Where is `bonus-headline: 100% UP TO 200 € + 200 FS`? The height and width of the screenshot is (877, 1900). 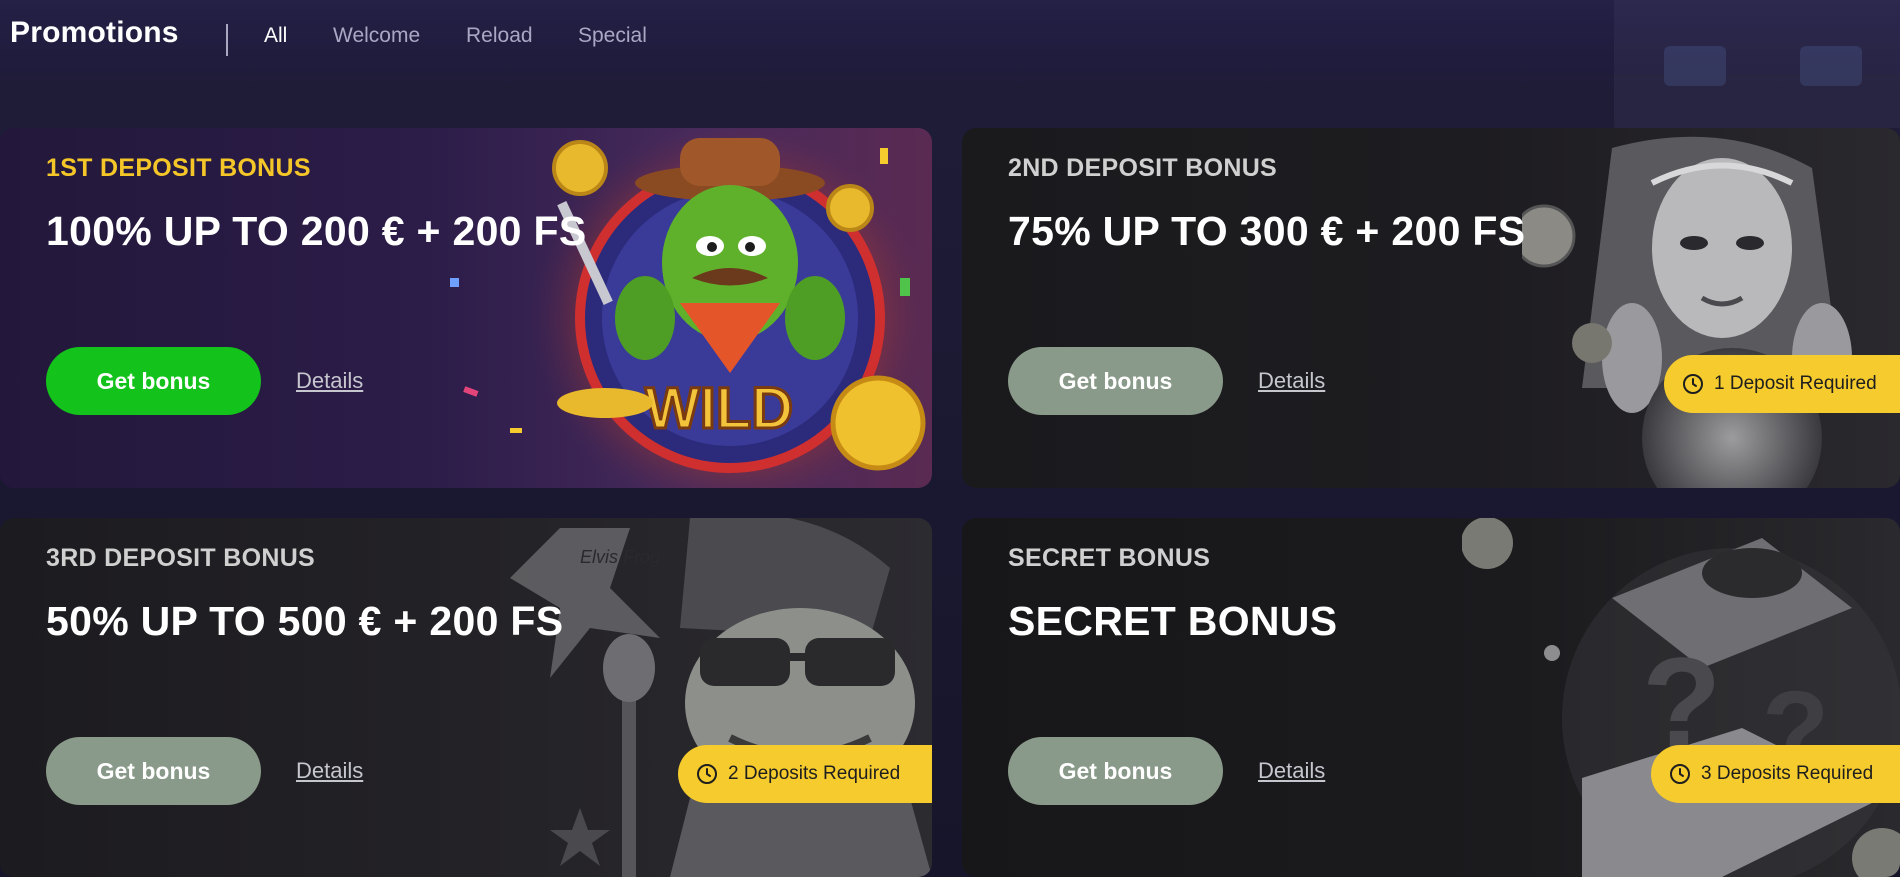
bonus-headline: 100% UP TO 200 € + 200 FS is located at coordinates (316, 231).